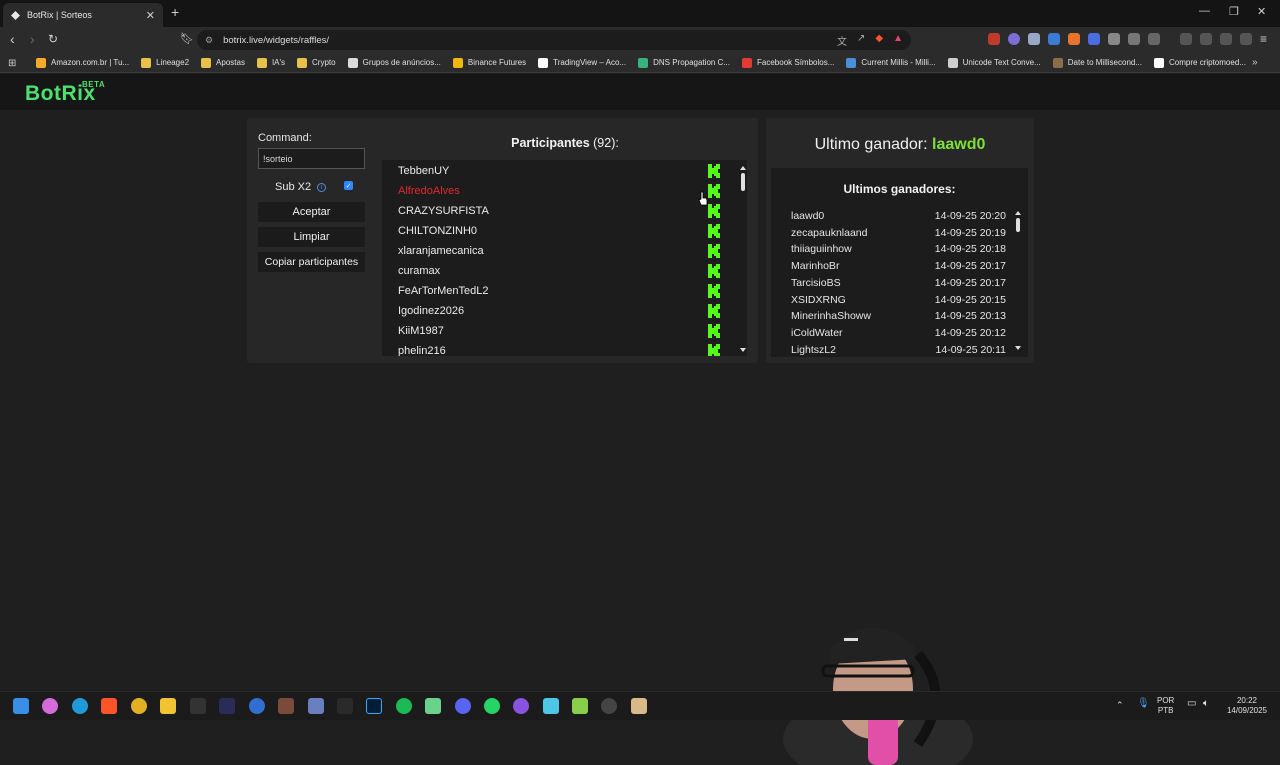 The width and height of the screenshot is (1280, 765). What do you see at coordinates (1018, 280) in the screenshot?
I see `winners-scrollbar` at bounding box center [1018, 280].